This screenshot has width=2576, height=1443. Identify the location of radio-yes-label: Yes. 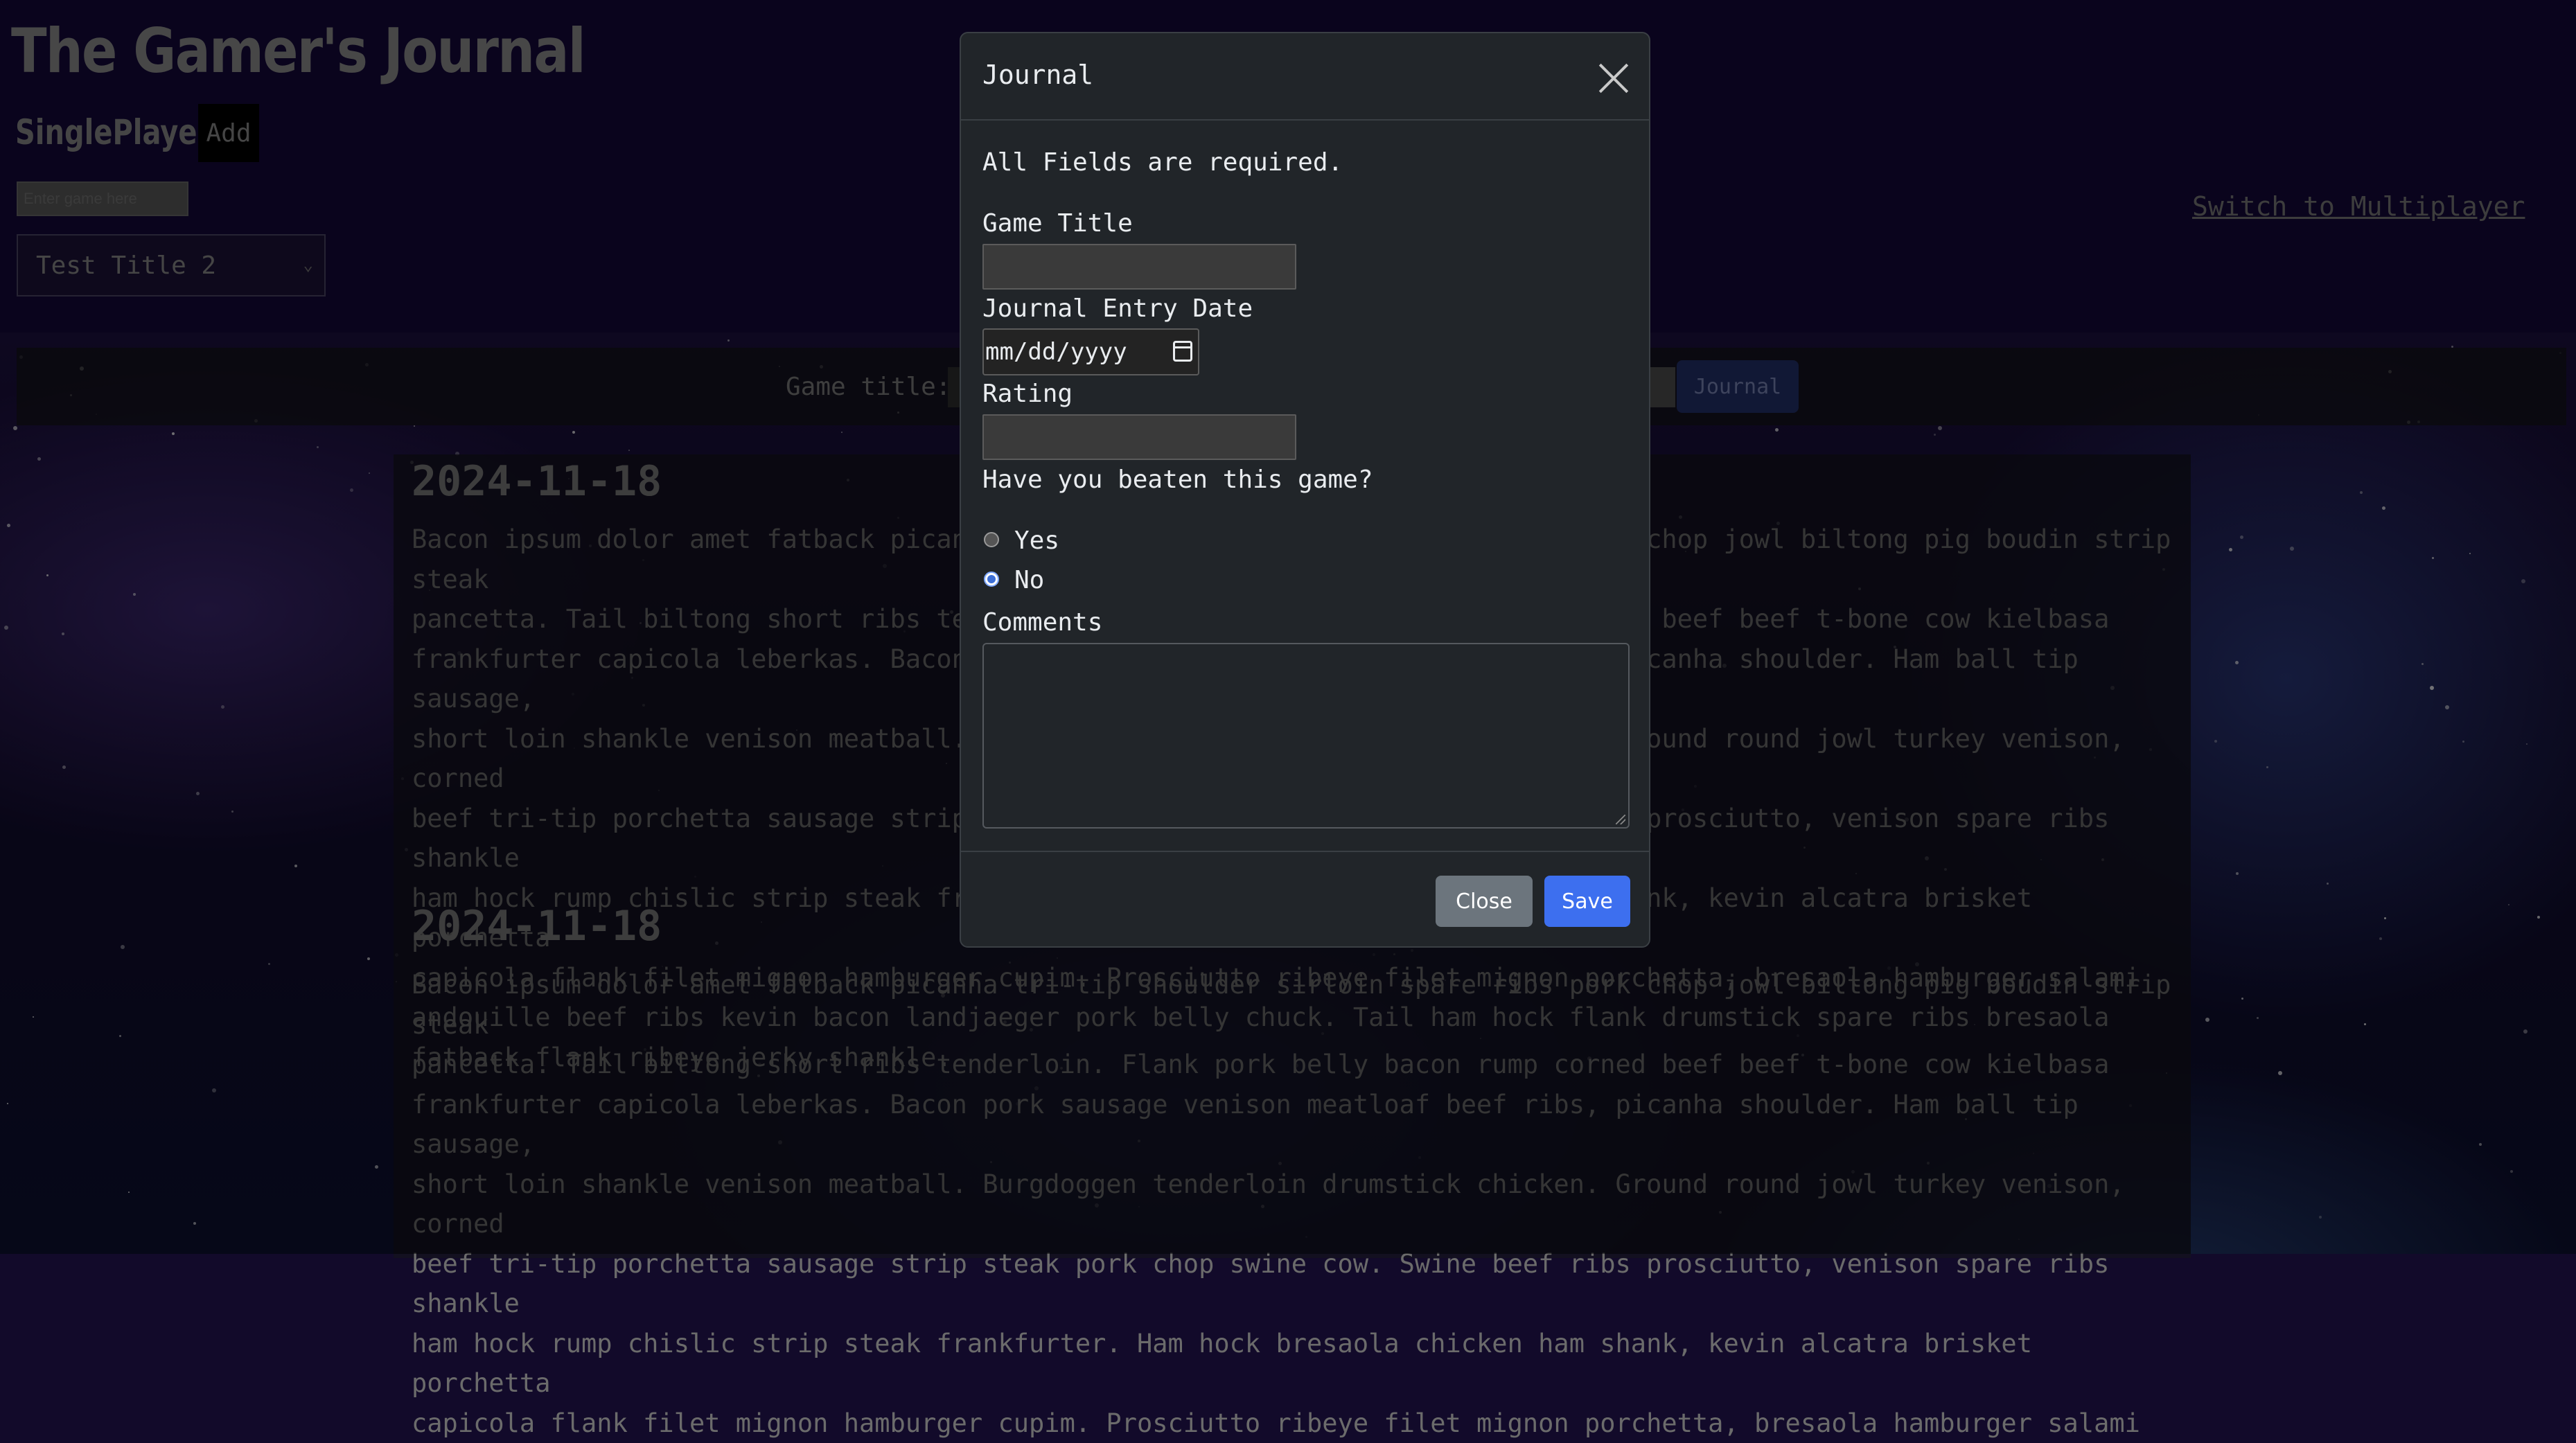
(1036, 540).